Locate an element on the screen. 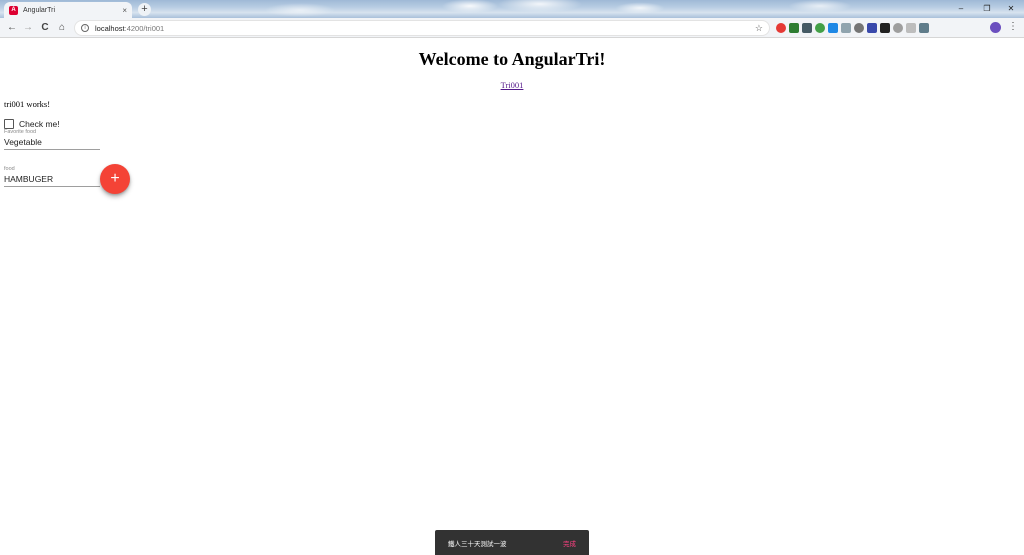 Image resolution: width=1024 pixels, height=555 pixels. bookmark-star-icon: ☆ is located at coordinates (759, 28).